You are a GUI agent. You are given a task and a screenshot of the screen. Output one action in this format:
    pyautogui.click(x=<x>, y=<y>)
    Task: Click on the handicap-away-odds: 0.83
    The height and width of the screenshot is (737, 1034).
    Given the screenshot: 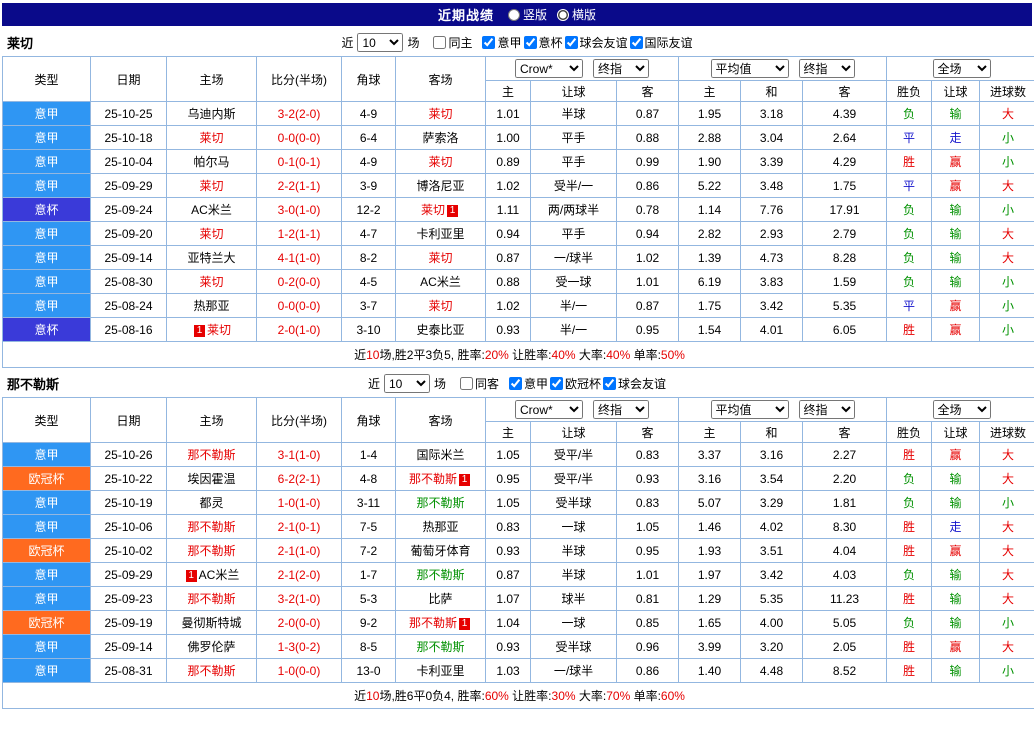 What is the action you would take?
    pyautogui.click(x=647, y=454)
    